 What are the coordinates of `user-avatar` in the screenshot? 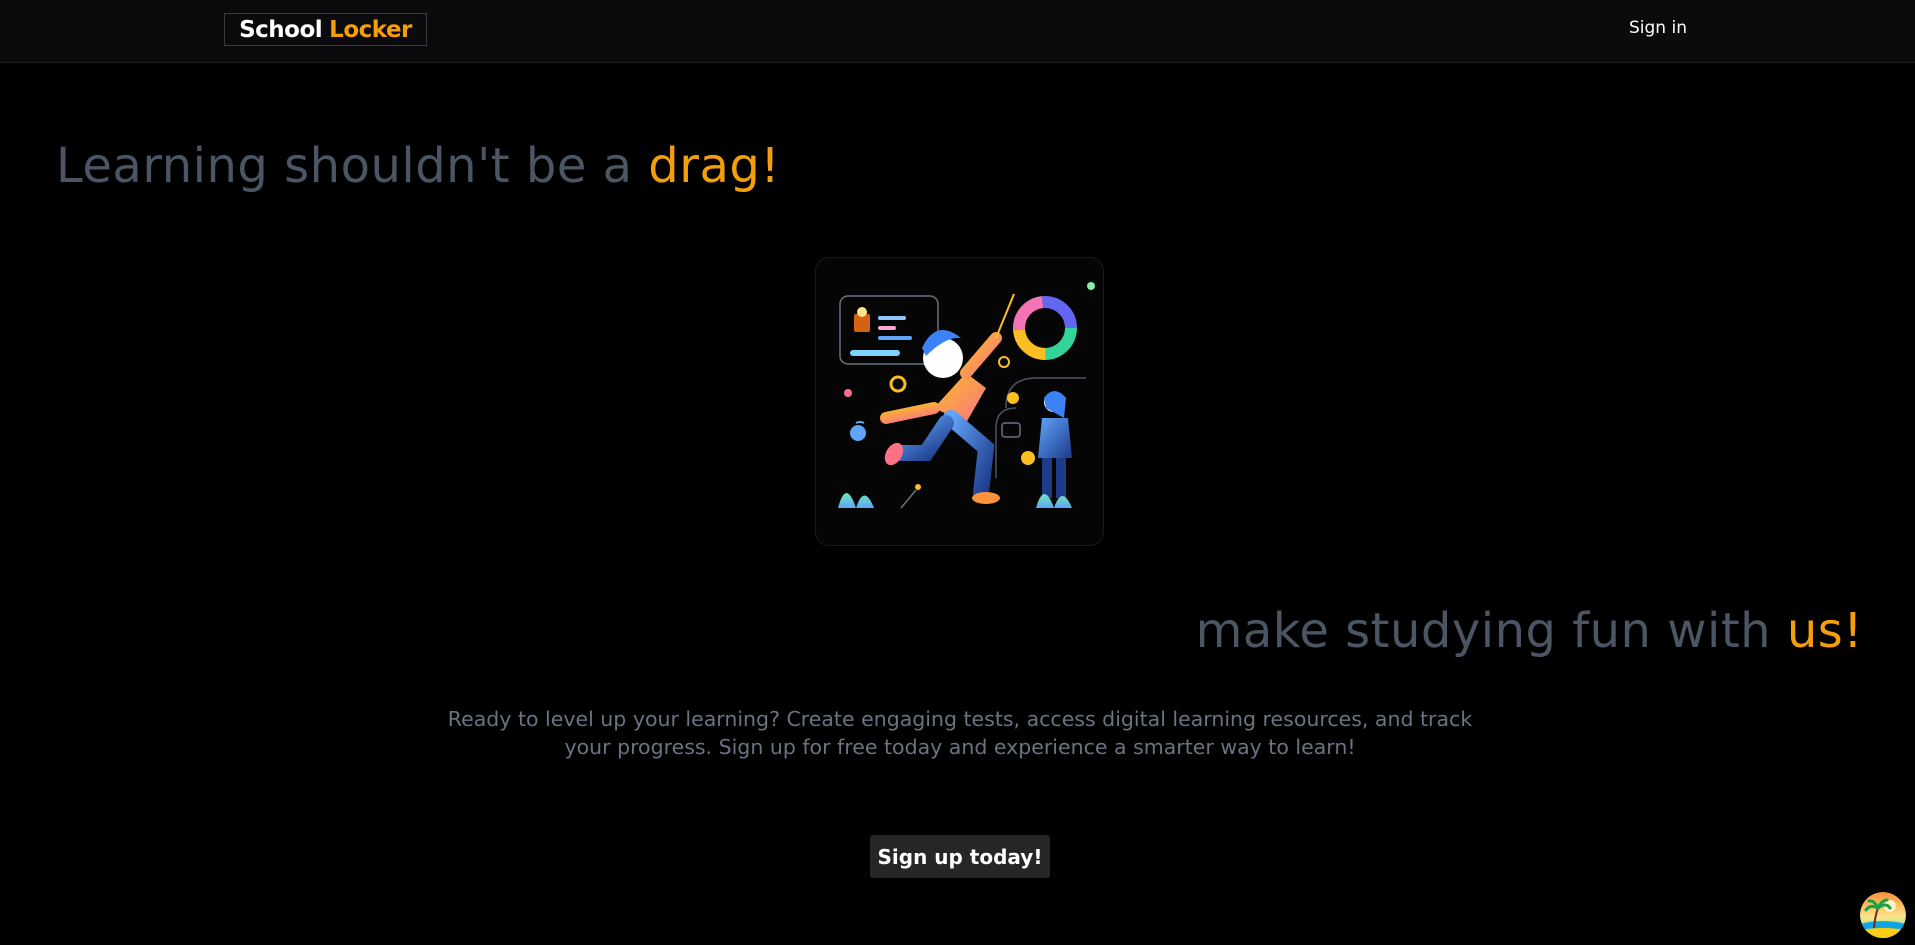 It's located at (1883, 915).